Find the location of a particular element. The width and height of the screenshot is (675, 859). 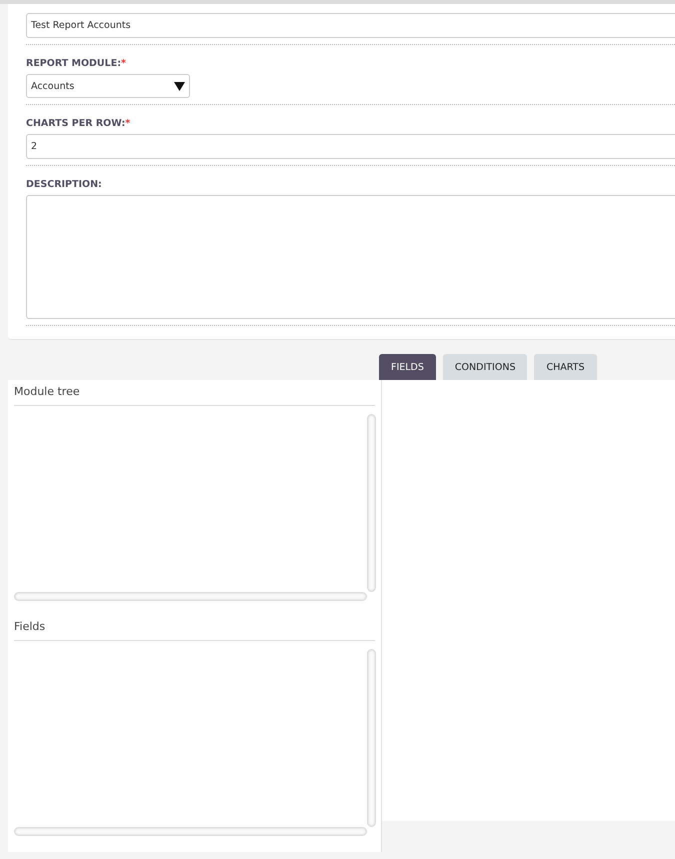

field-label: REPORT MODULE:* is located at coordinates (76, 63).